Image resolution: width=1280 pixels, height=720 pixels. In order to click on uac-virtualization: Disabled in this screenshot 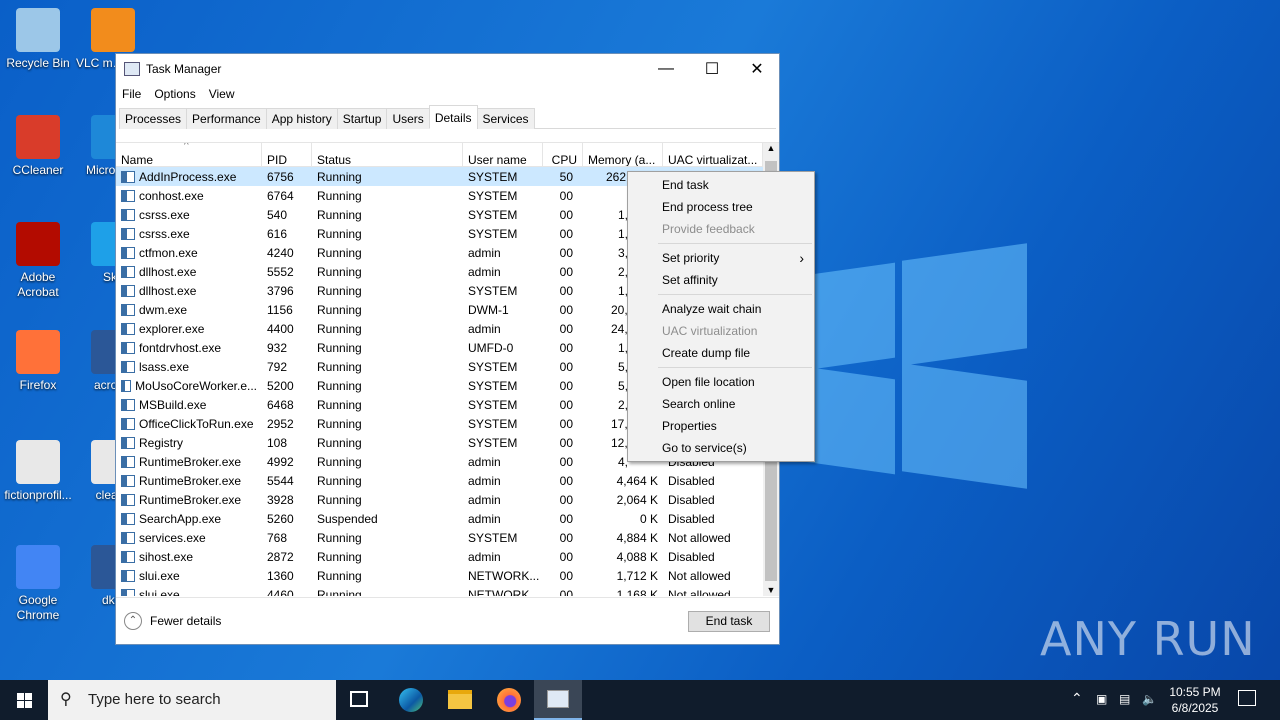, I will do `click(691, 556)`.